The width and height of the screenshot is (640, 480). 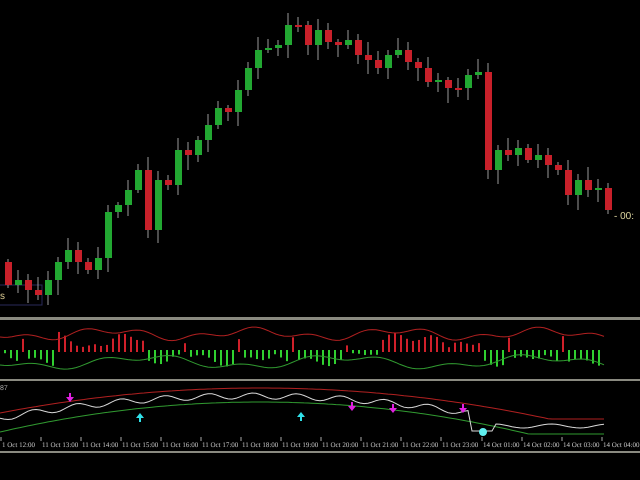 What do you see at coordinates (21, 295) in the screenshot?
I see `label-box: s` at bounding box center [21, 295].